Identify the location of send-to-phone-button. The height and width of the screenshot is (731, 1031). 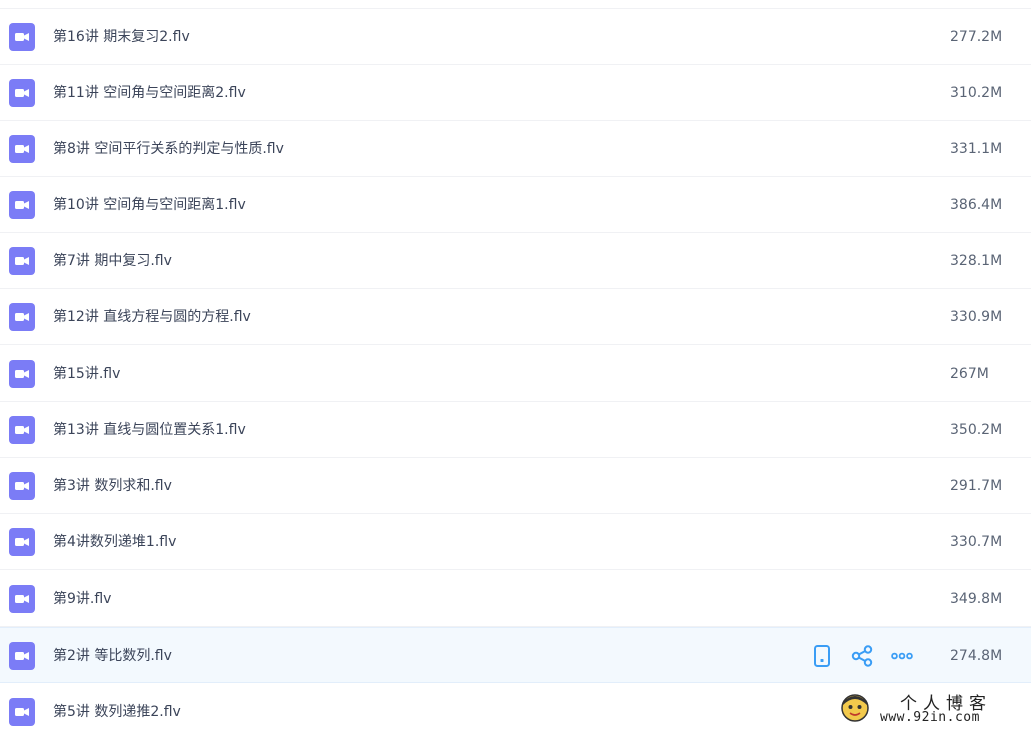
(822, 656).